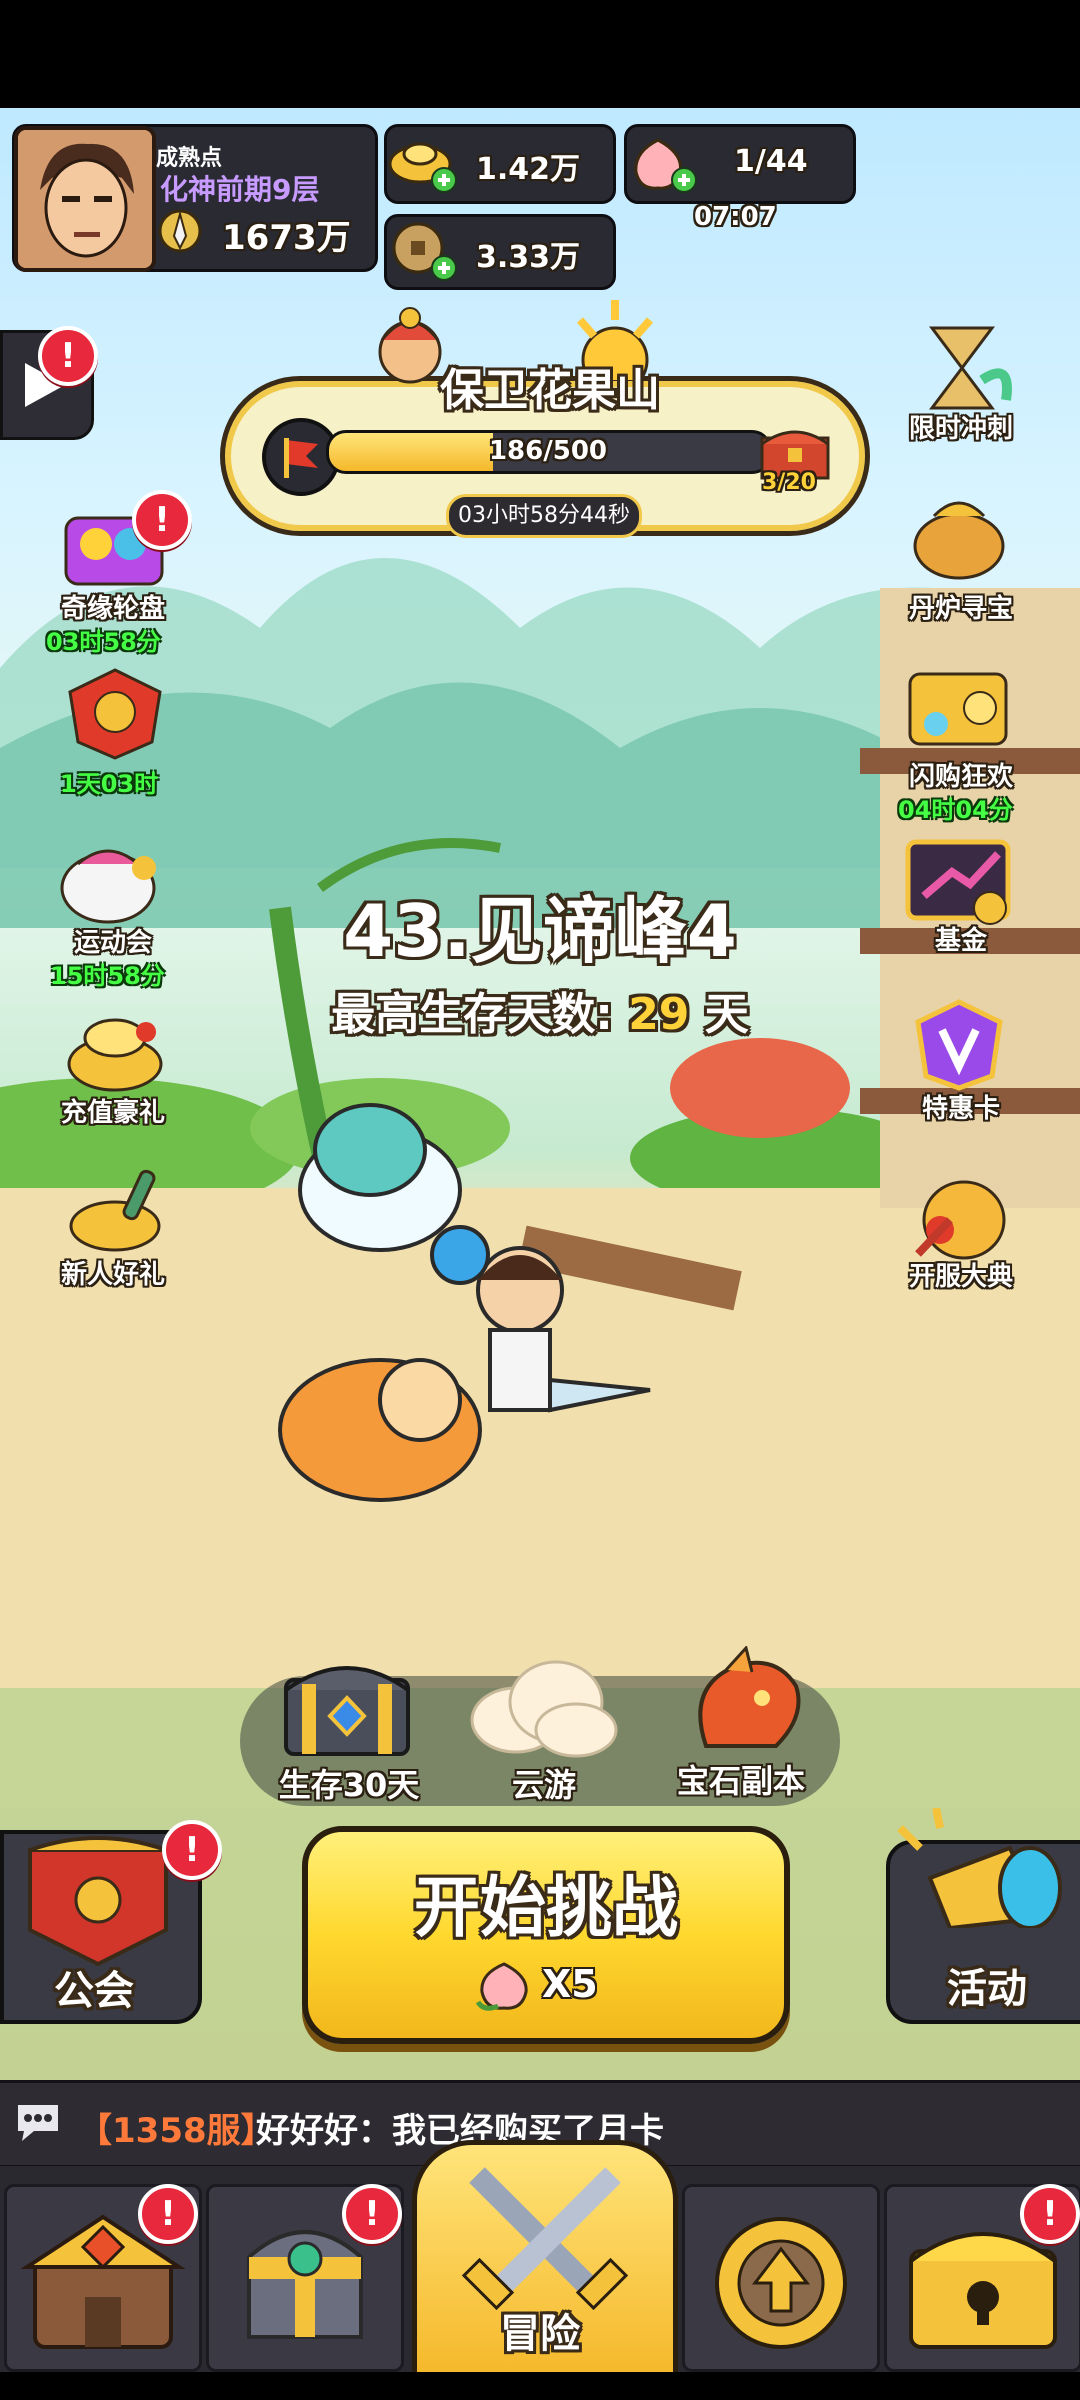 This screenshot has width=1080, height=2400. I want to click on avatar, so click(85, 199).